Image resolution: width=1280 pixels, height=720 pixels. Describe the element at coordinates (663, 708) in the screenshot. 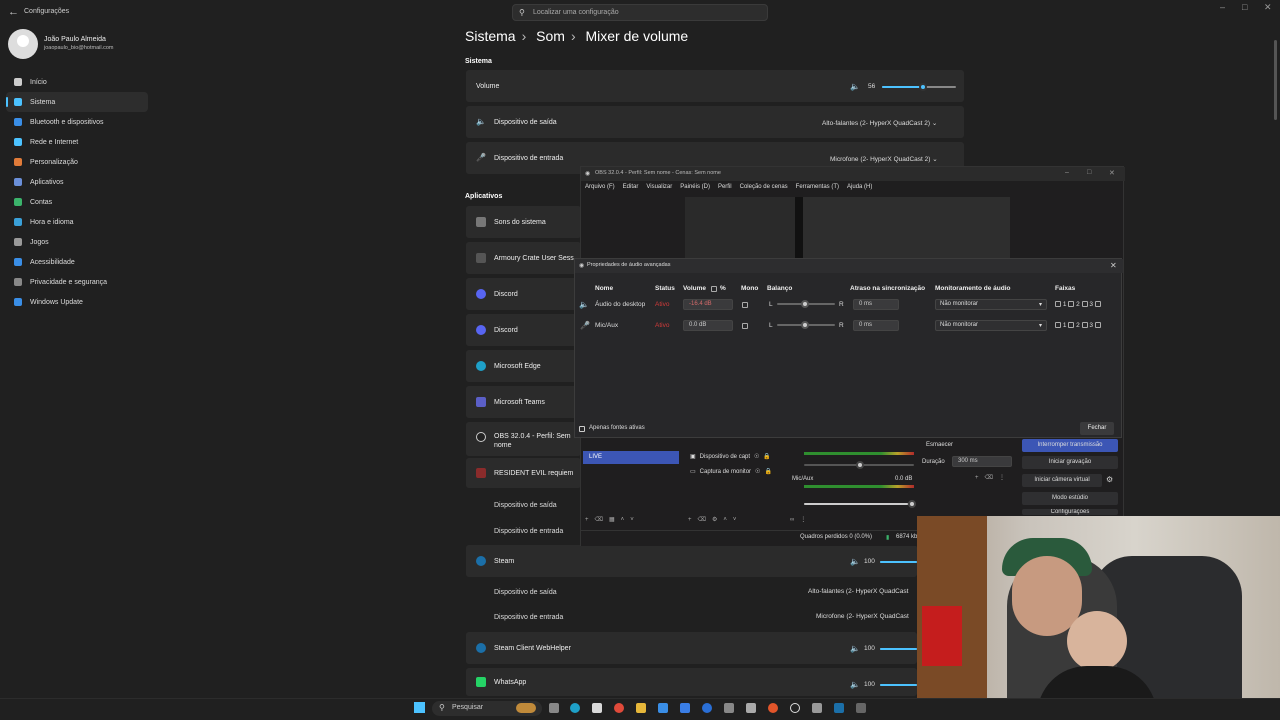

I see `outlook-icon` at that location.